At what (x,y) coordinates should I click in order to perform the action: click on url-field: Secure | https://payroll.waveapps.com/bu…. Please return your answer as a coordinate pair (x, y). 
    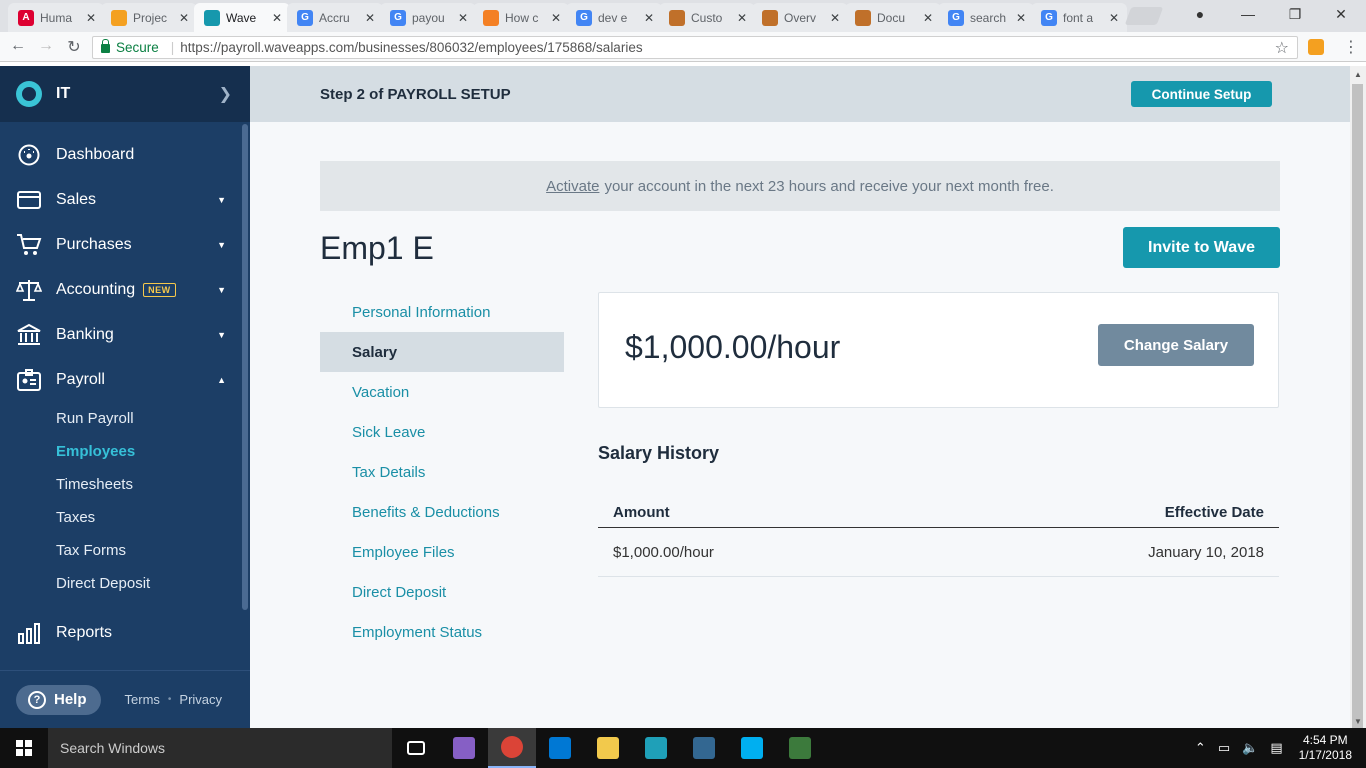
    Looking at the image, I should click on (695, 47).